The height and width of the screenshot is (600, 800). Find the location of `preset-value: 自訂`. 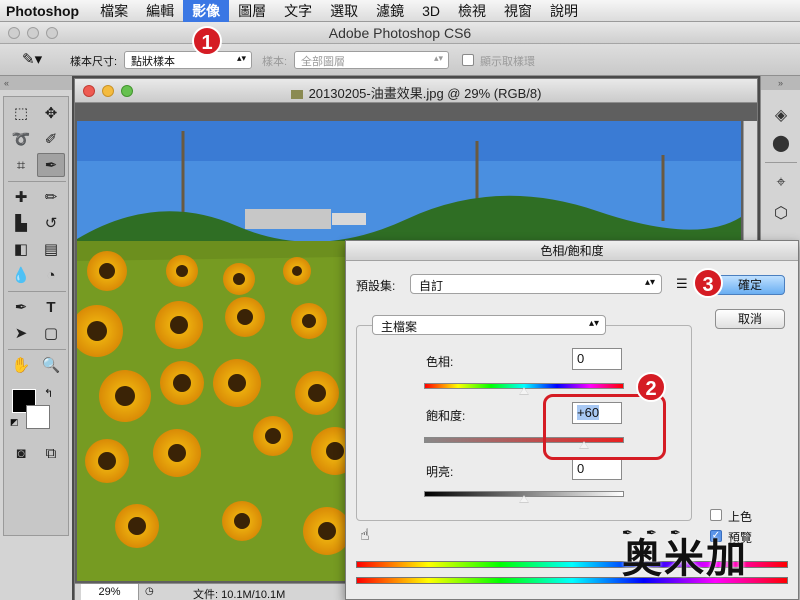

preset-value: 自訂 is located at coordinates (431, 286).